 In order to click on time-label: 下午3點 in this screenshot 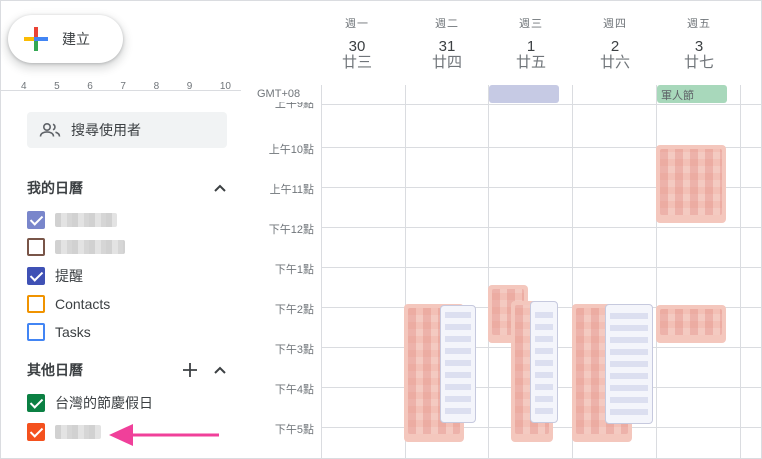, I will do `click(294, 350)`.